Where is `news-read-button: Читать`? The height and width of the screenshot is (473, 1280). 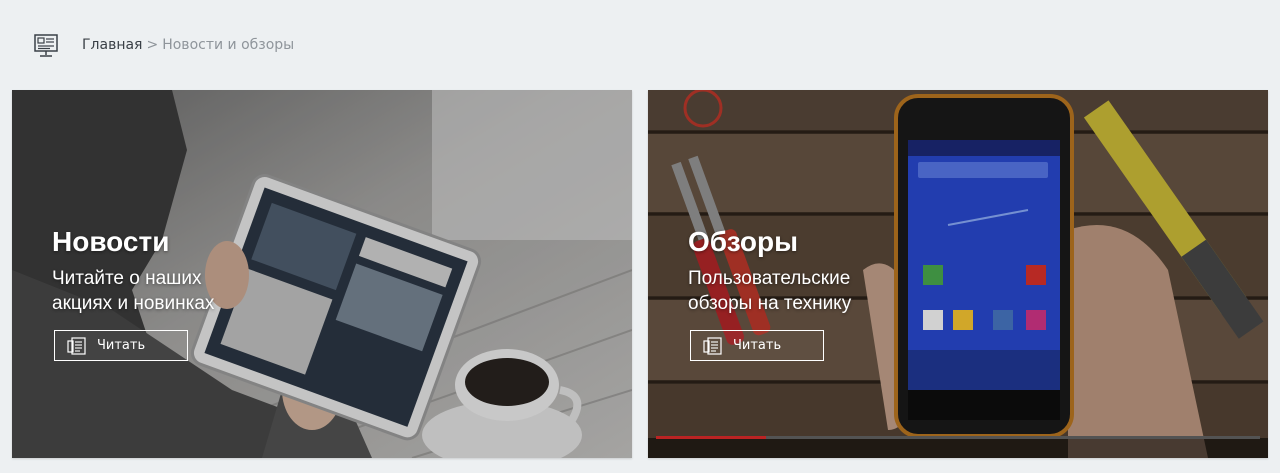 news-read-button: Читать is located at coordinates (121, 345).